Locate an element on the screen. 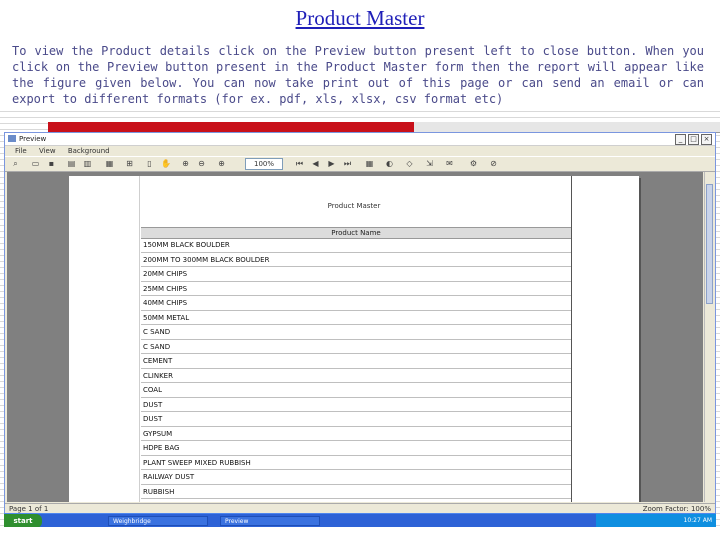  table-row: 50MM METAL is located at coordinates (356, 318).